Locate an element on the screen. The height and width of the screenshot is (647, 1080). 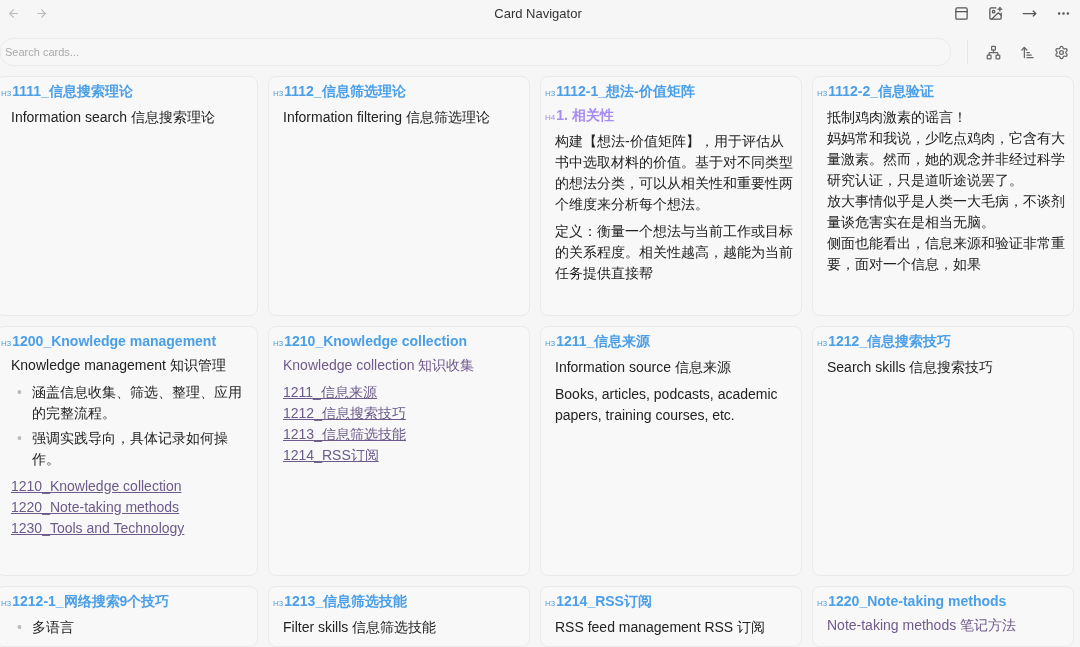
card-text: Filter skills 信息筛选技能 is located at coordinates (360, 627).